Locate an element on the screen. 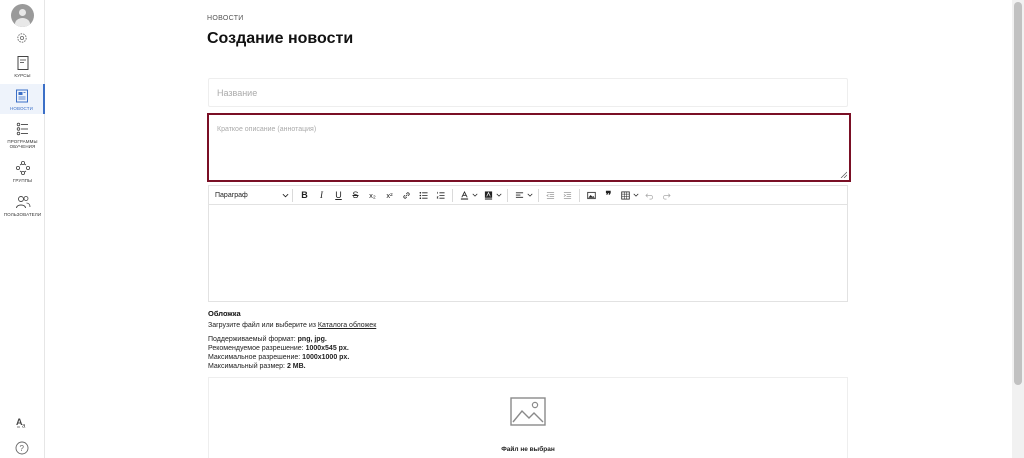 The width and height of the screenshot is (1024, 458). underline-icon: U is located at coordinates (338, 195).